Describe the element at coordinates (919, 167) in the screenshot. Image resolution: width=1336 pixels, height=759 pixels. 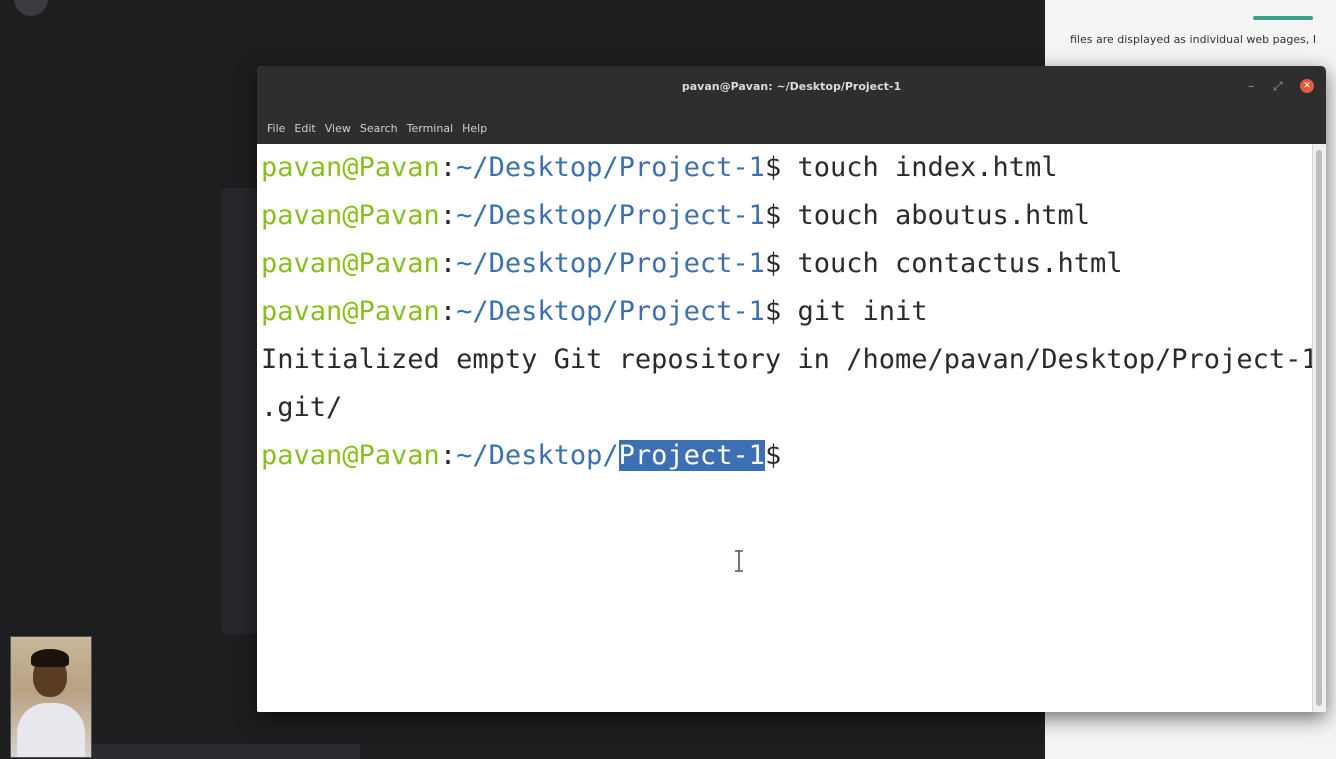
I see `command-text: touch index.html` at that location.